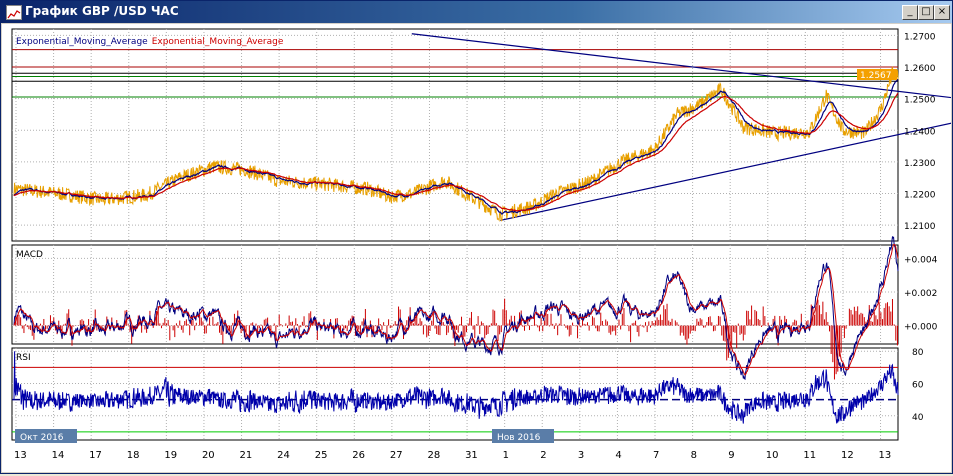 This screenshot has width=953, height=476. I want to click on chart-app-icon, so click(14, 12).